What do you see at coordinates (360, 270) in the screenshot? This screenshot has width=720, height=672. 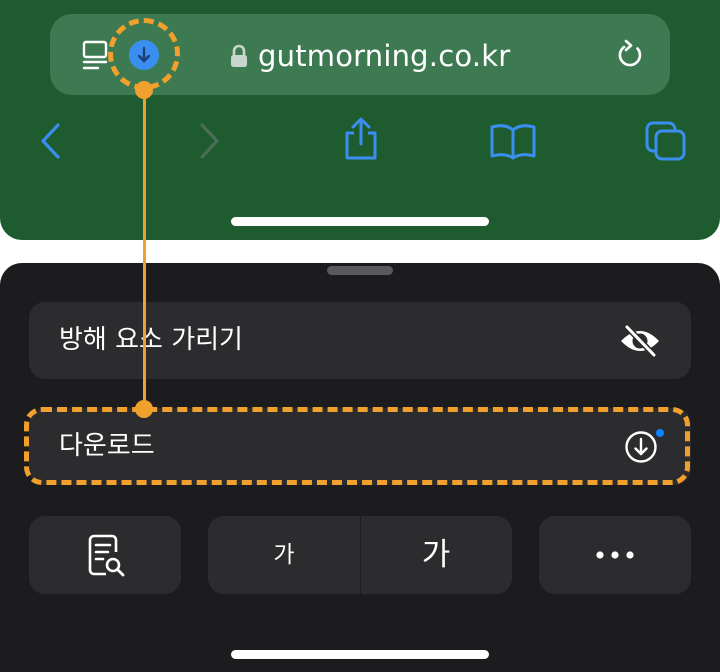 I see `sheet-grabber` at bounding box center [360, 270].